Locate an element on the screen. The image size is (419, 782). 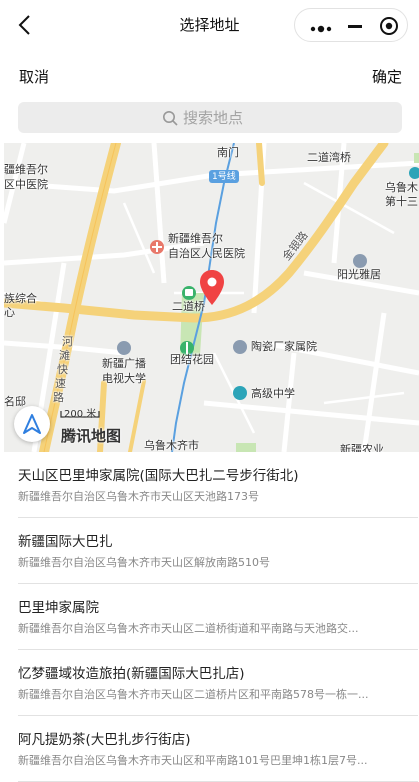
map-label: 疆维吾尔 is located at coordinates (26, 169).